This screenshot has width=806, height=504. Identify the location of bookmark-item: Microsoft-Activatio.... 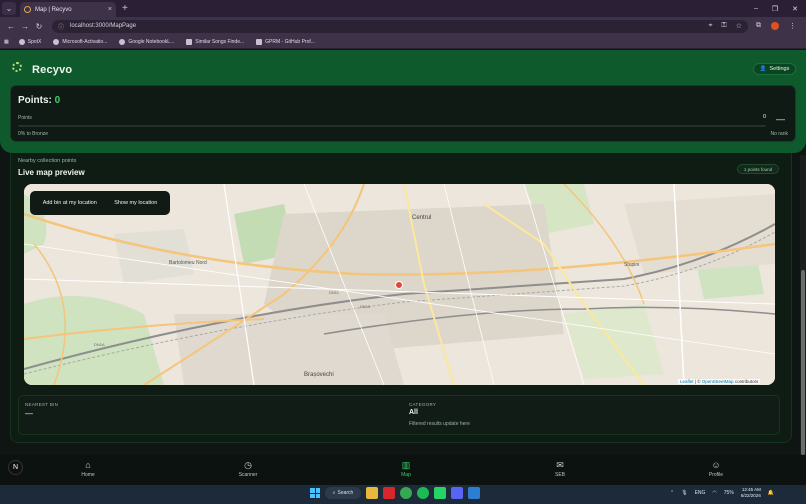
(80, 41).